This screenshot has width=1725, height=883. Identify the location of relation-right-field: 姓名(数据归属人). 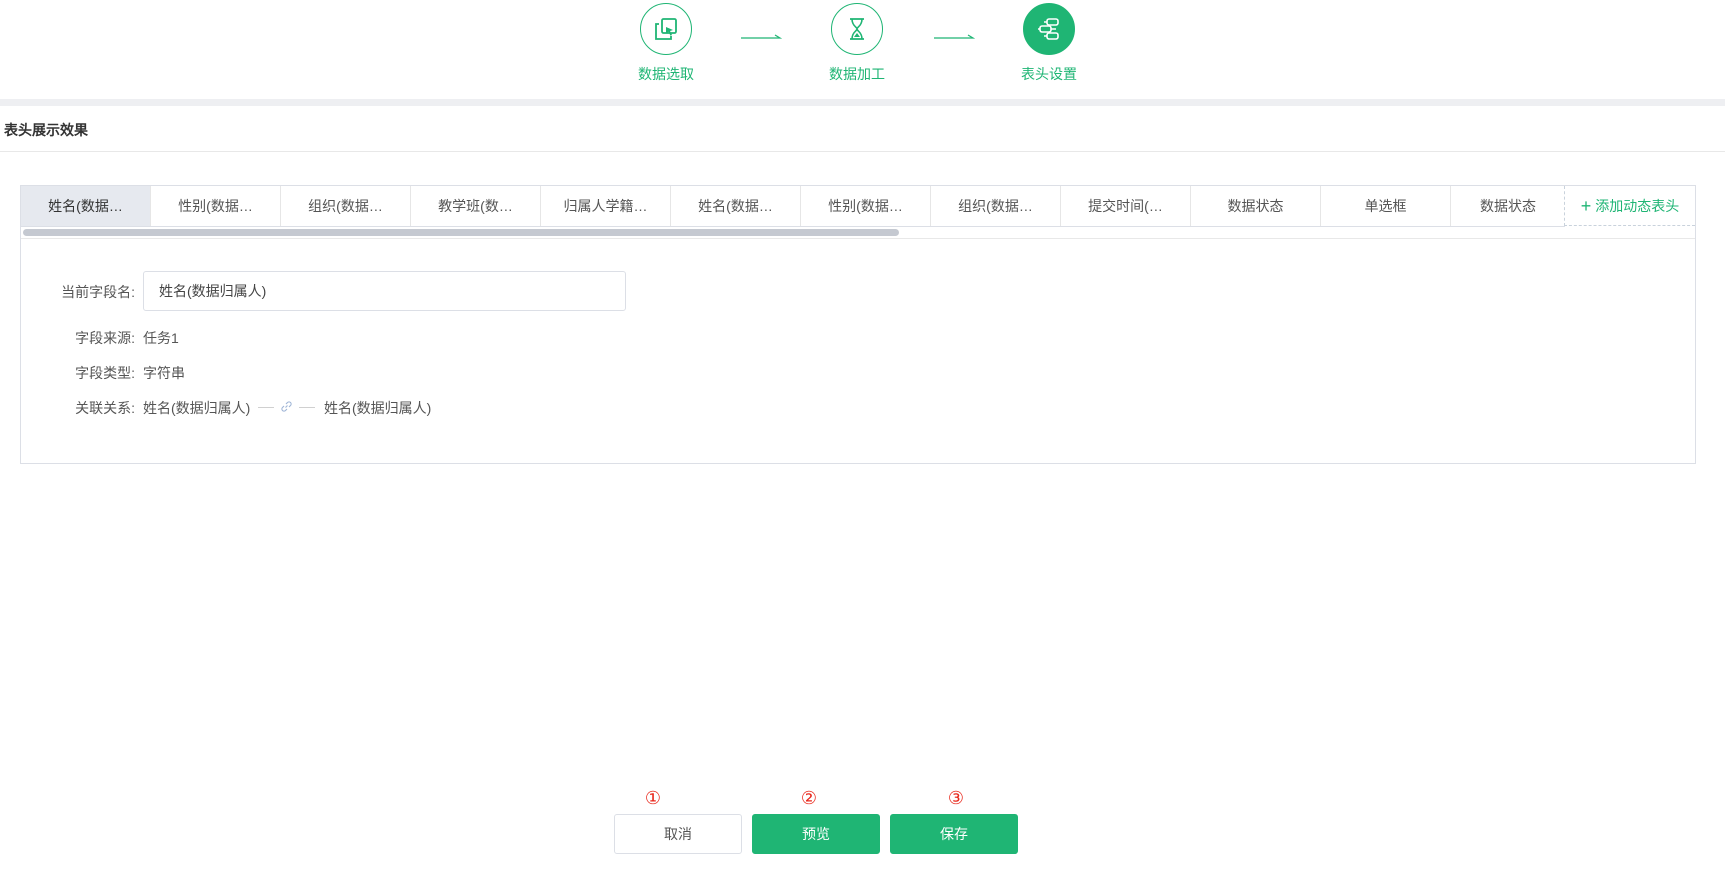
(378, 408).